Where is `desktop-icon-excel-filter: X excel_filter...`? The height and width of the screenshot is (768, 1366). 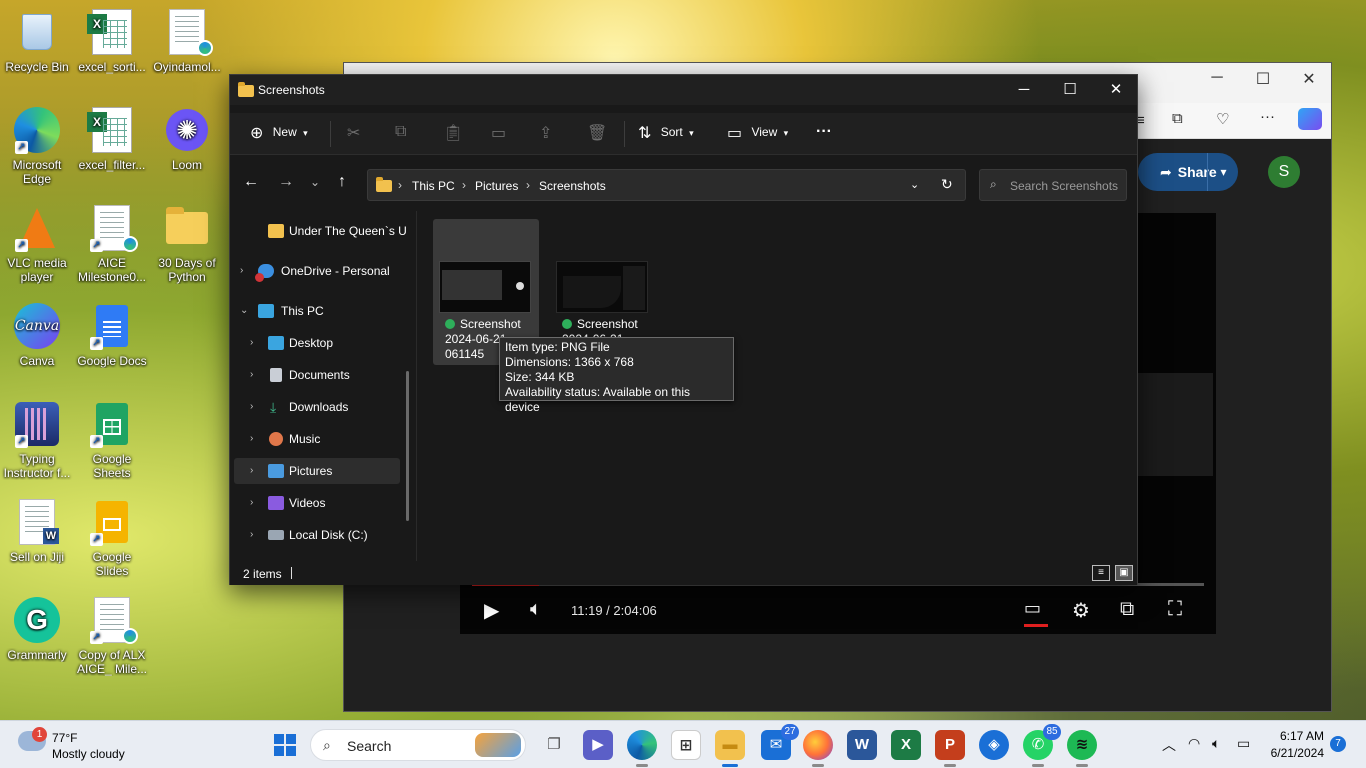
desktop-icon-excel-filter: X excel_filter... is located at coordinates (112, 139).